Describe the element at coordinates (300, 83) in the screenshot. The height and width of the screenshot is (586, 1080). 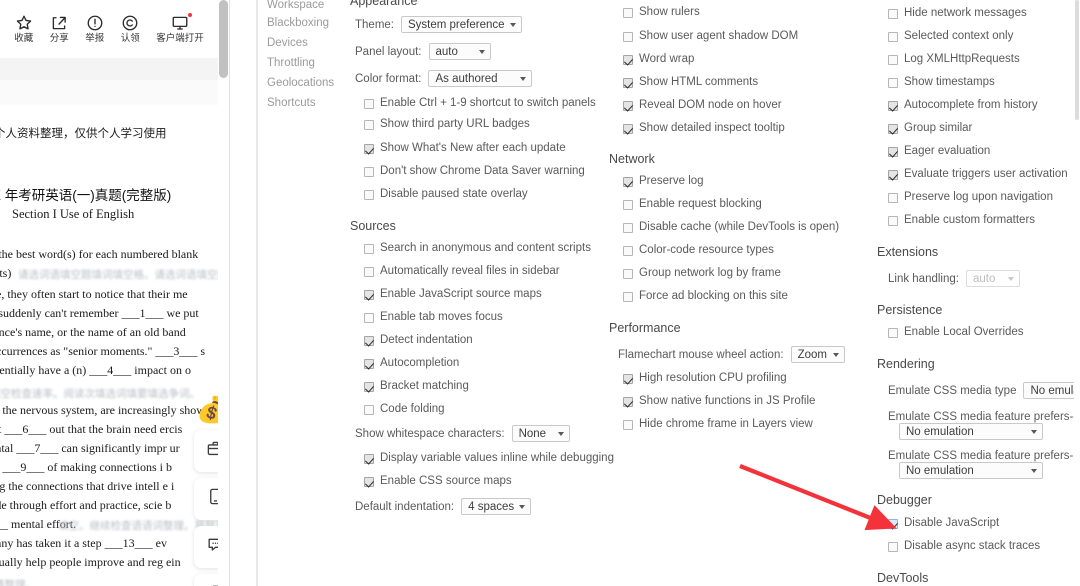
I see `sidebar-item-geolocations: Geolocations` at that location.